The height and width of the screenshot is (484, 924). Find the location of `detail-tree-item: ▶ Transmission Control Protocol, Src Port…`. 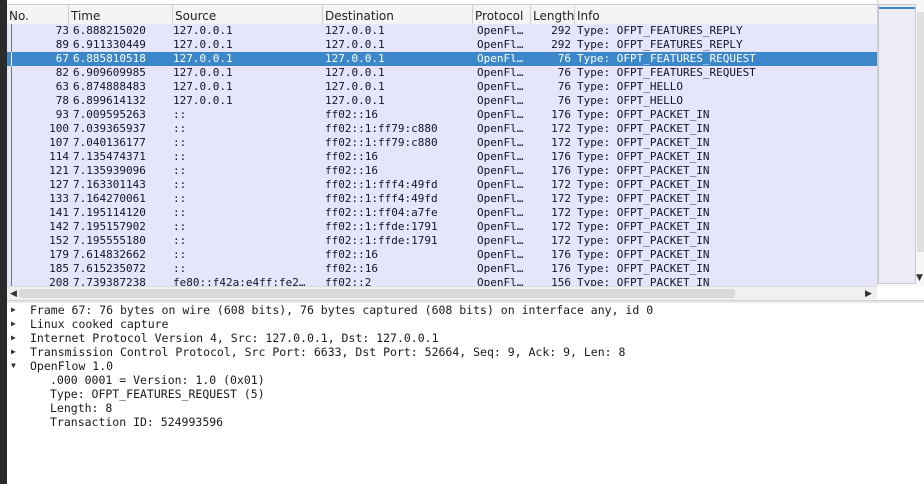

detail-tree-item: ▶ Transmission Control Protocol, Src Port… is located at coordinates (465, 352).